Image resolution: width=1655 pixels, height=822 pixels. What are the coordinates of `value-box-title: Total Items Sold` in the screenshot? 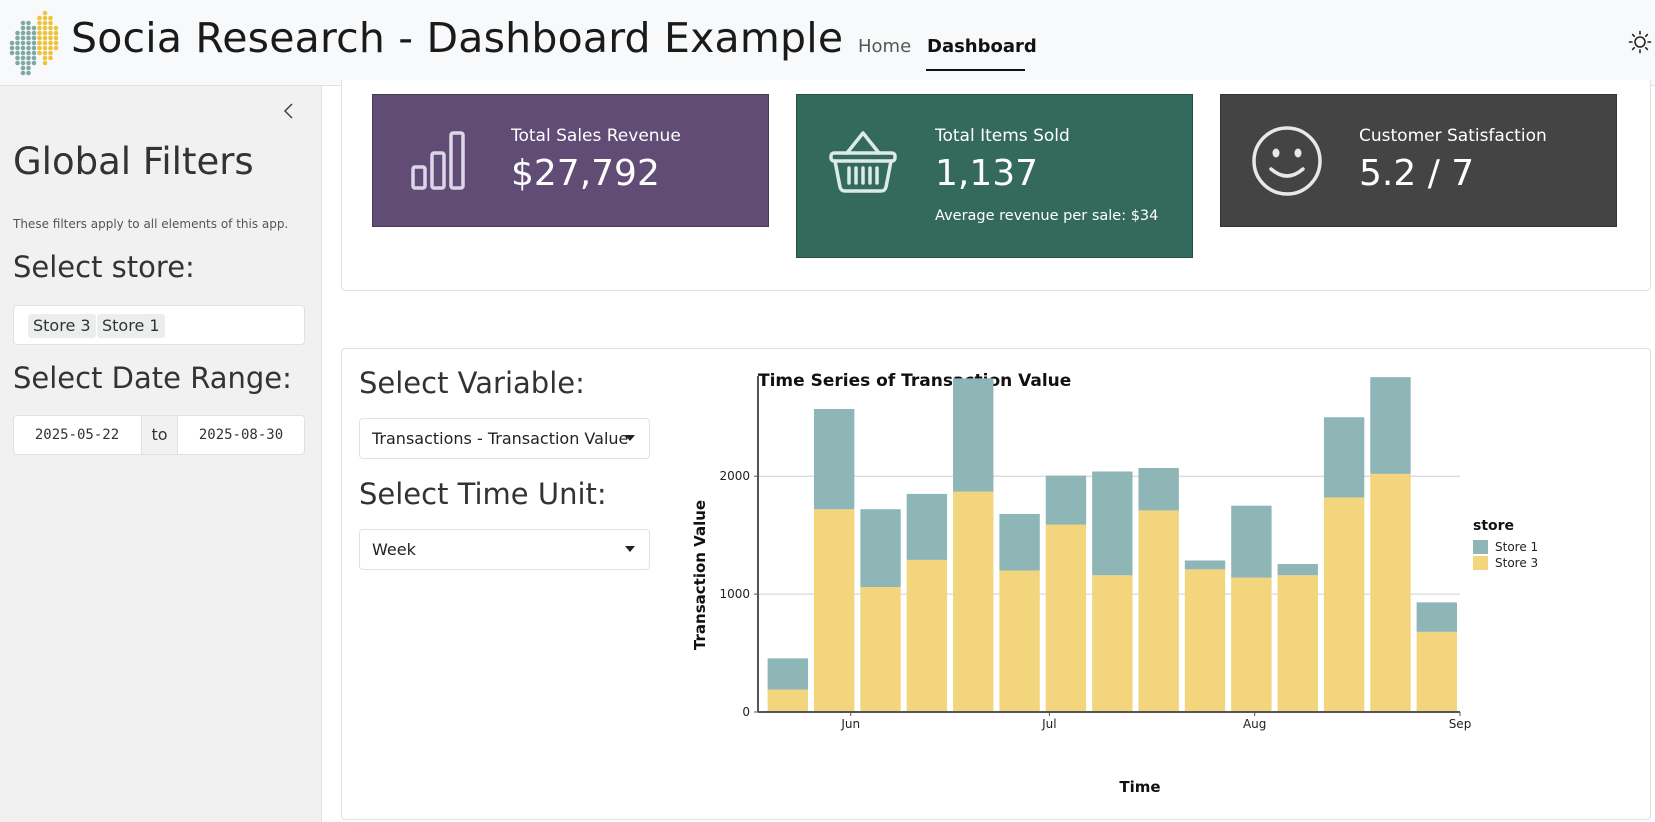 It's located at (1002, 136).